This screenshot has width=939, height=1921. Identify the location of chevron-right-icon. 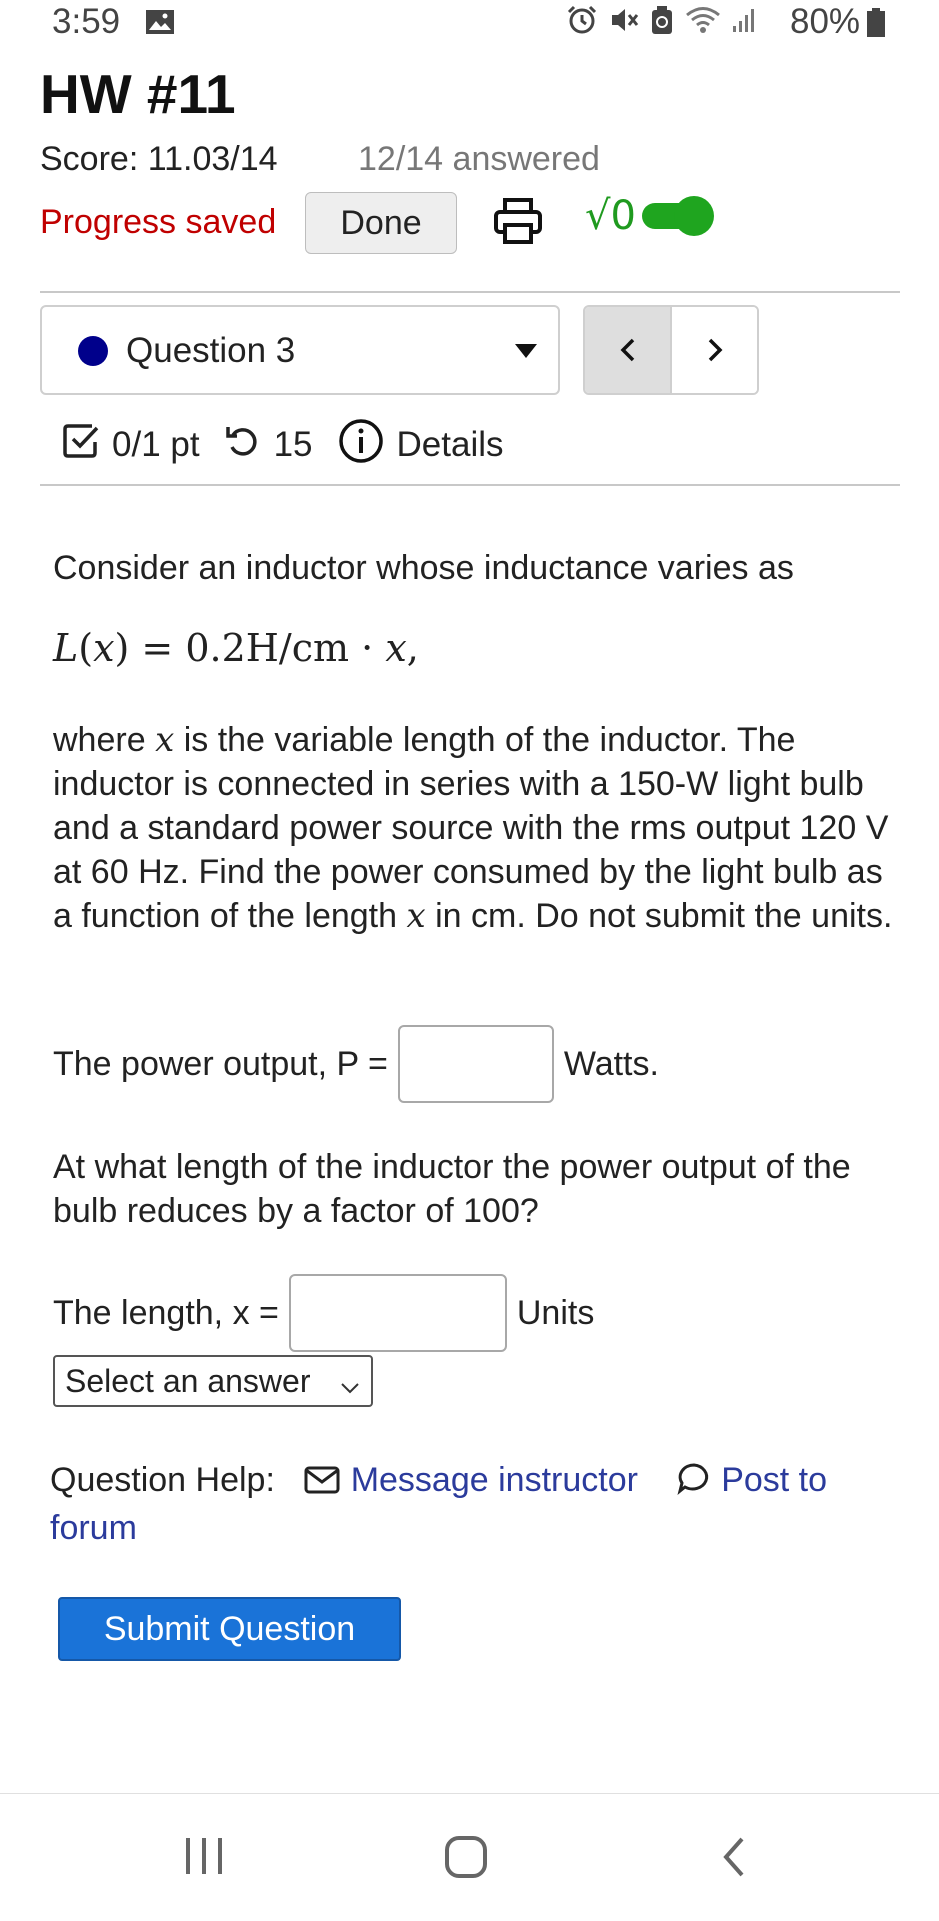
(715, 350).